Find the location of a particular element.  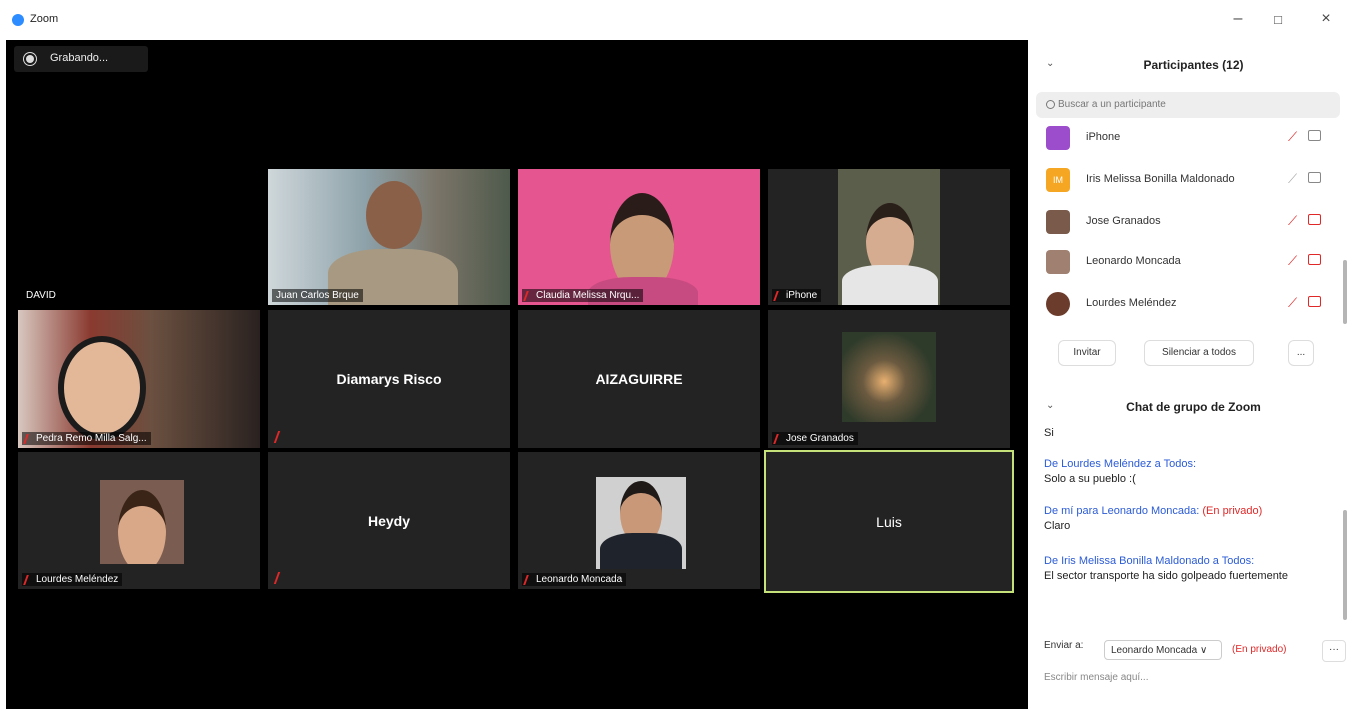

tile-center-name: AIZAGUIRRE is located at coordinates (639, 379).